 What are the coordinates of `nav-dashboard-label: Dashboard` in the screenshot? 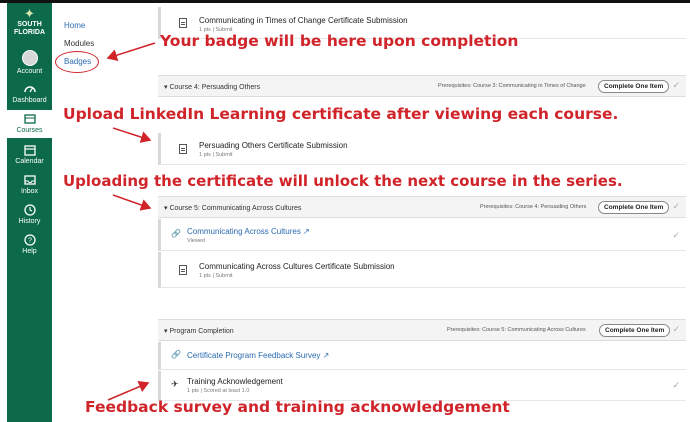 It's located at (29, 100).